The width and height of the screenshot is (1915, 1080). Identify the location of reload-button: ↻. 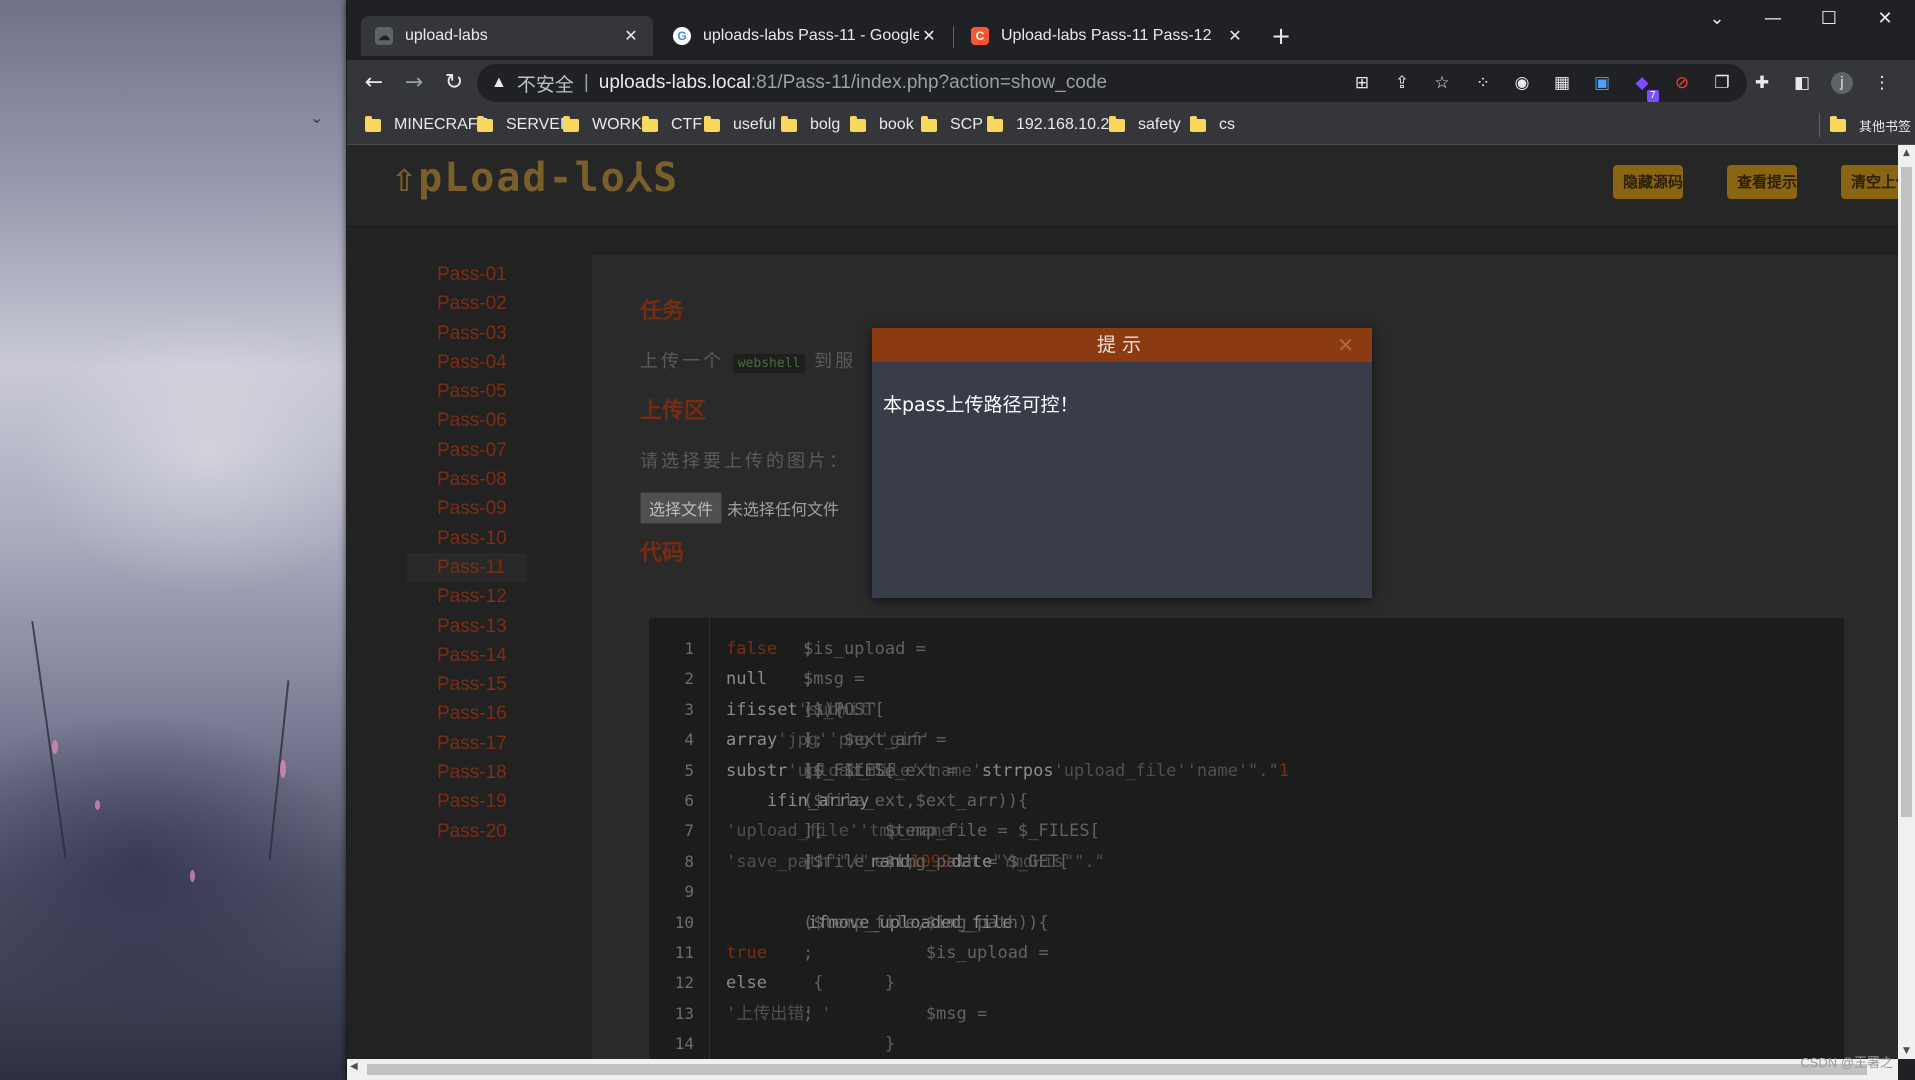
(454, 83).